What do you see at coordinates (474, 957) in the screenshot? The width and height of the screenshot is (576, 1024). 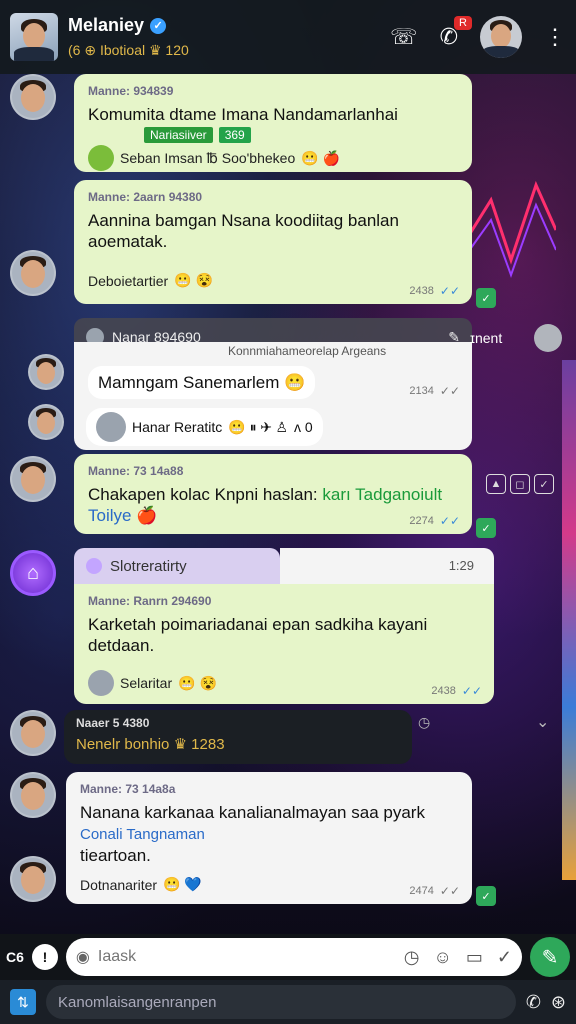 I see `gallery-icon: ▭` at bounding box center [474, 957].